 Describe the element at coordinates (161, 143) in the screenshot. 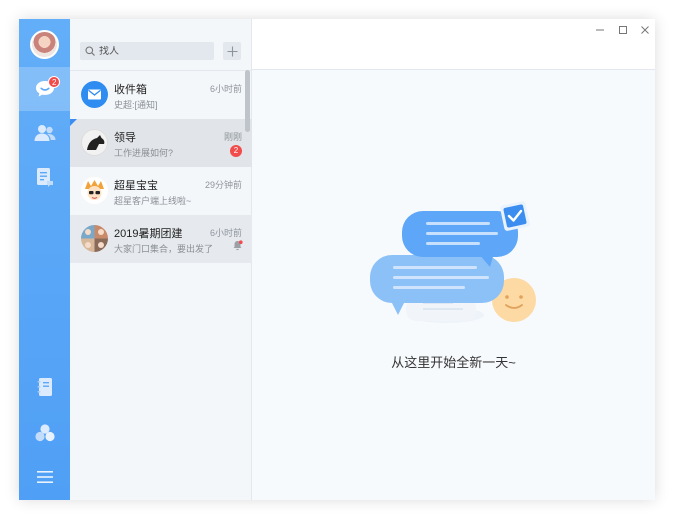

I see `conversation-item-leader: 领导 刚刚 工作进展如何? 2` at that location.